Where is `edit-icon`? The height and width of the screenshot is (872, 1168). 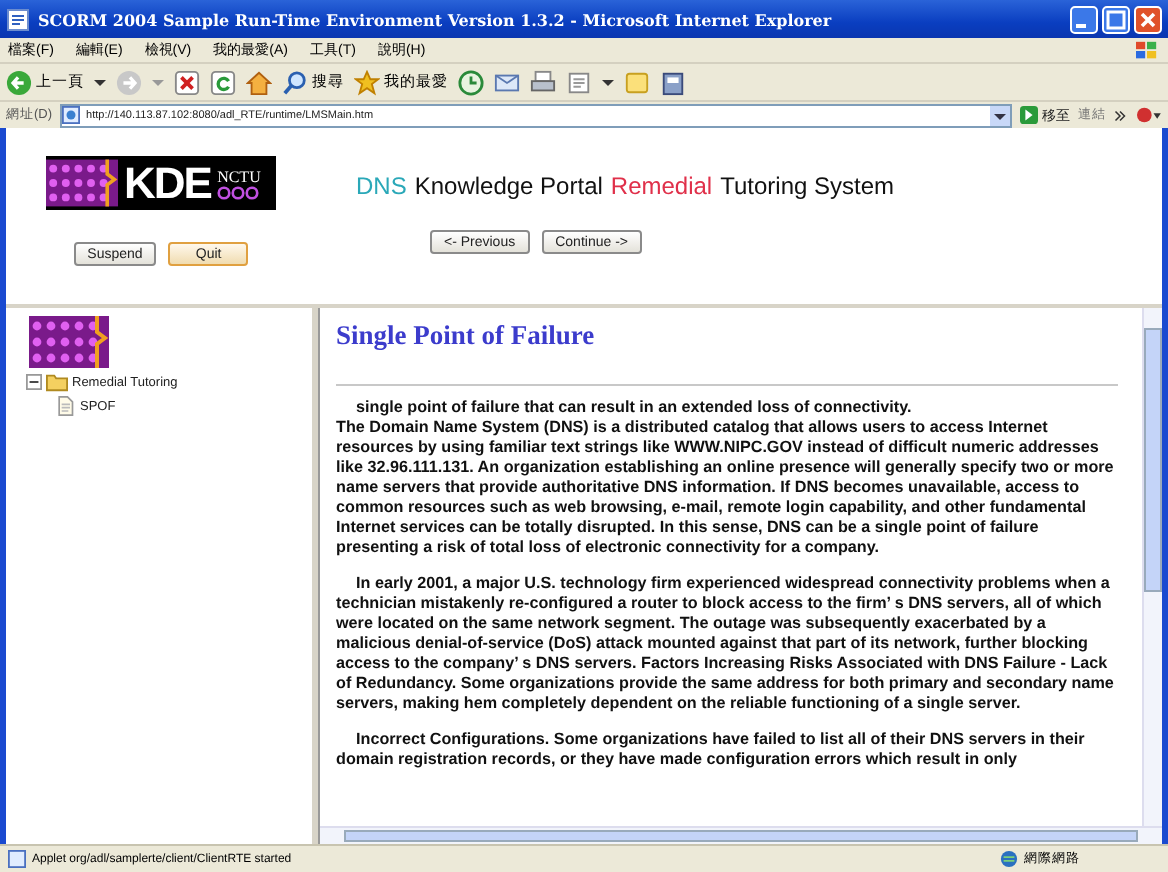 edit-icon is located at coordinates (579, 82).